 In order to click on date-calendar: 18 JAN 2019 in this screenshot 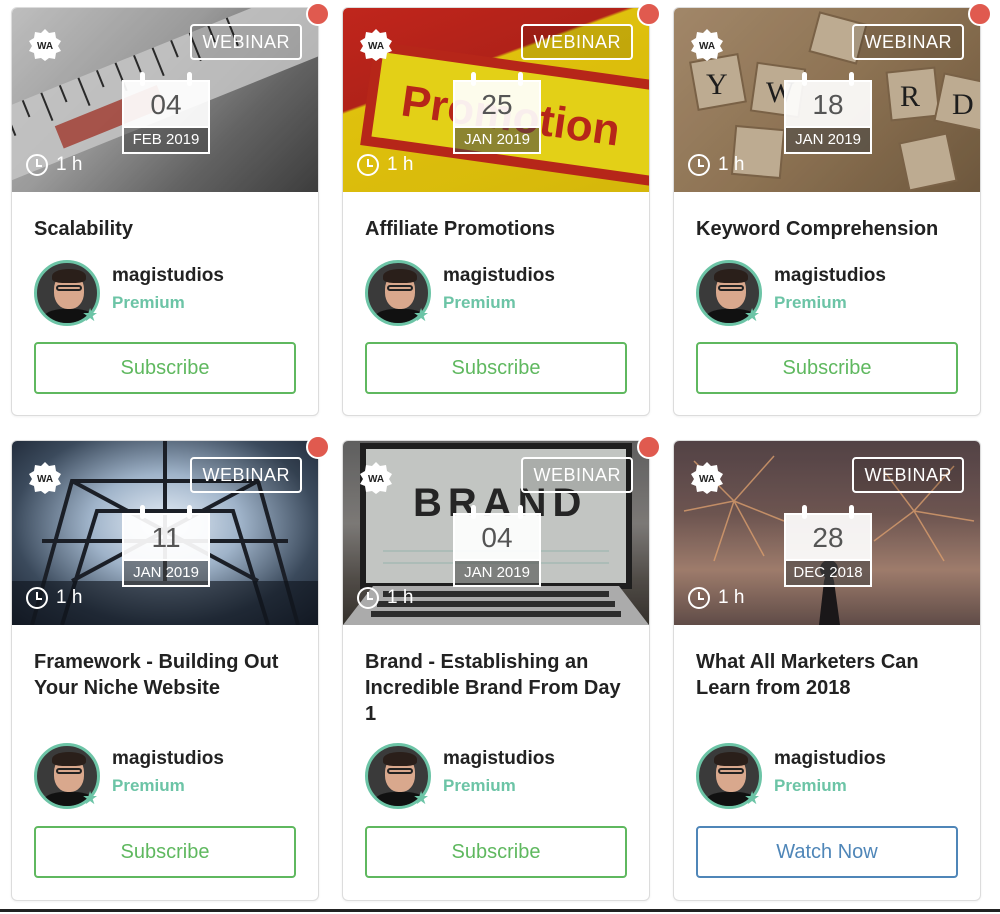, I will do `click(828, 113)`.